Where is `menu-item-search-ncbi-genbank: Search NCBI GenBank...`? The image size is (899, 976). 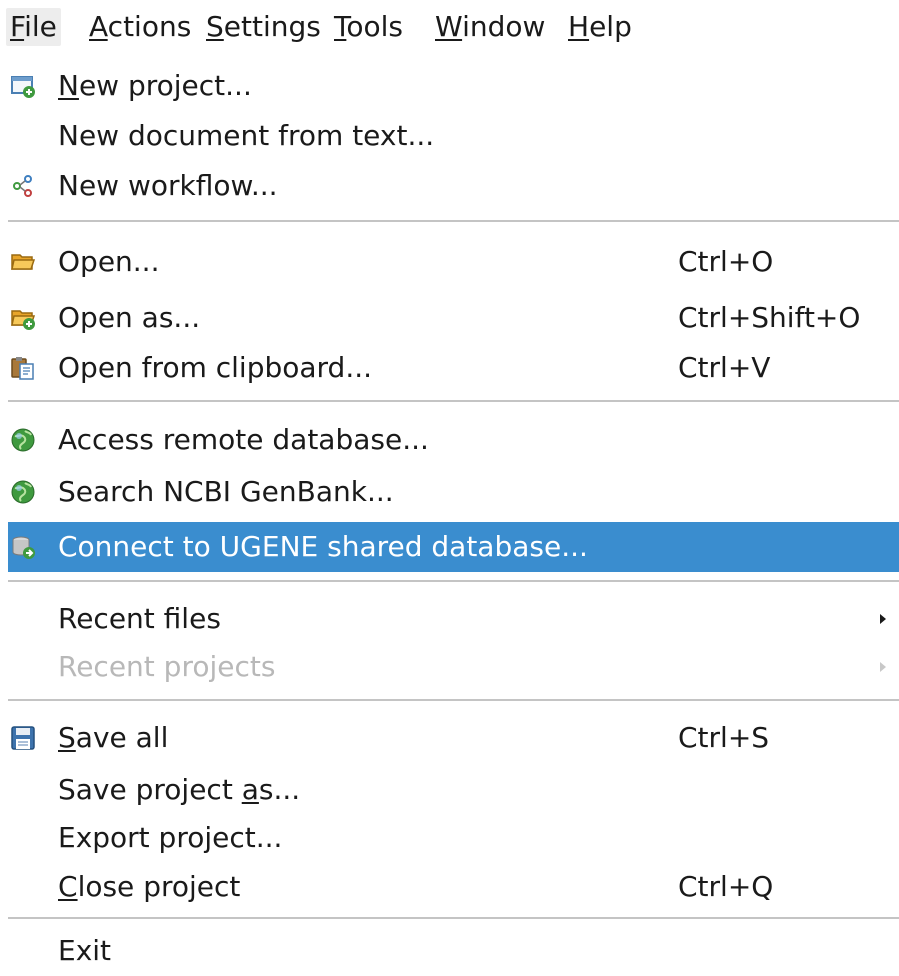 menu-item-search-ncbi-genbank: Search NCBI GenBank... is located at coordinates (453, 492).